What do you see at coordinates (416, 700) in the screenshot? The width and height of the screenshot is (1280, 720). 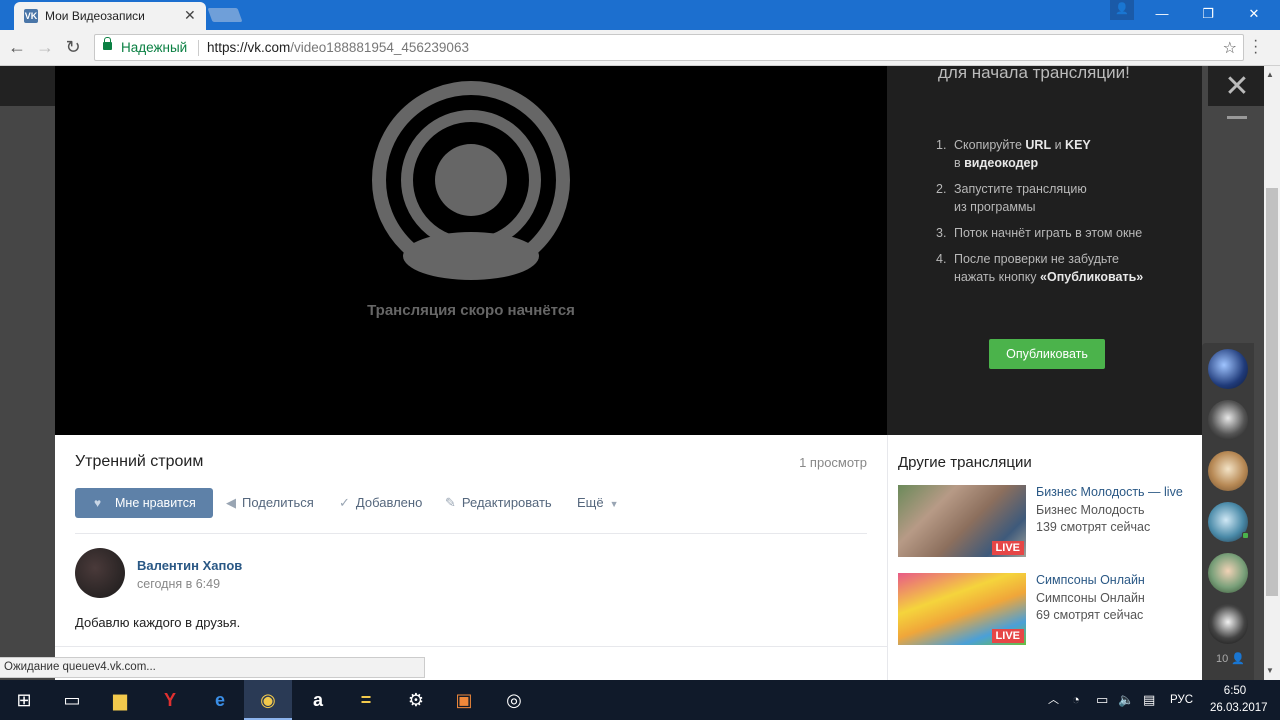 I see `settings-gear-icon: ⚙` at bounding box center [416, 700].